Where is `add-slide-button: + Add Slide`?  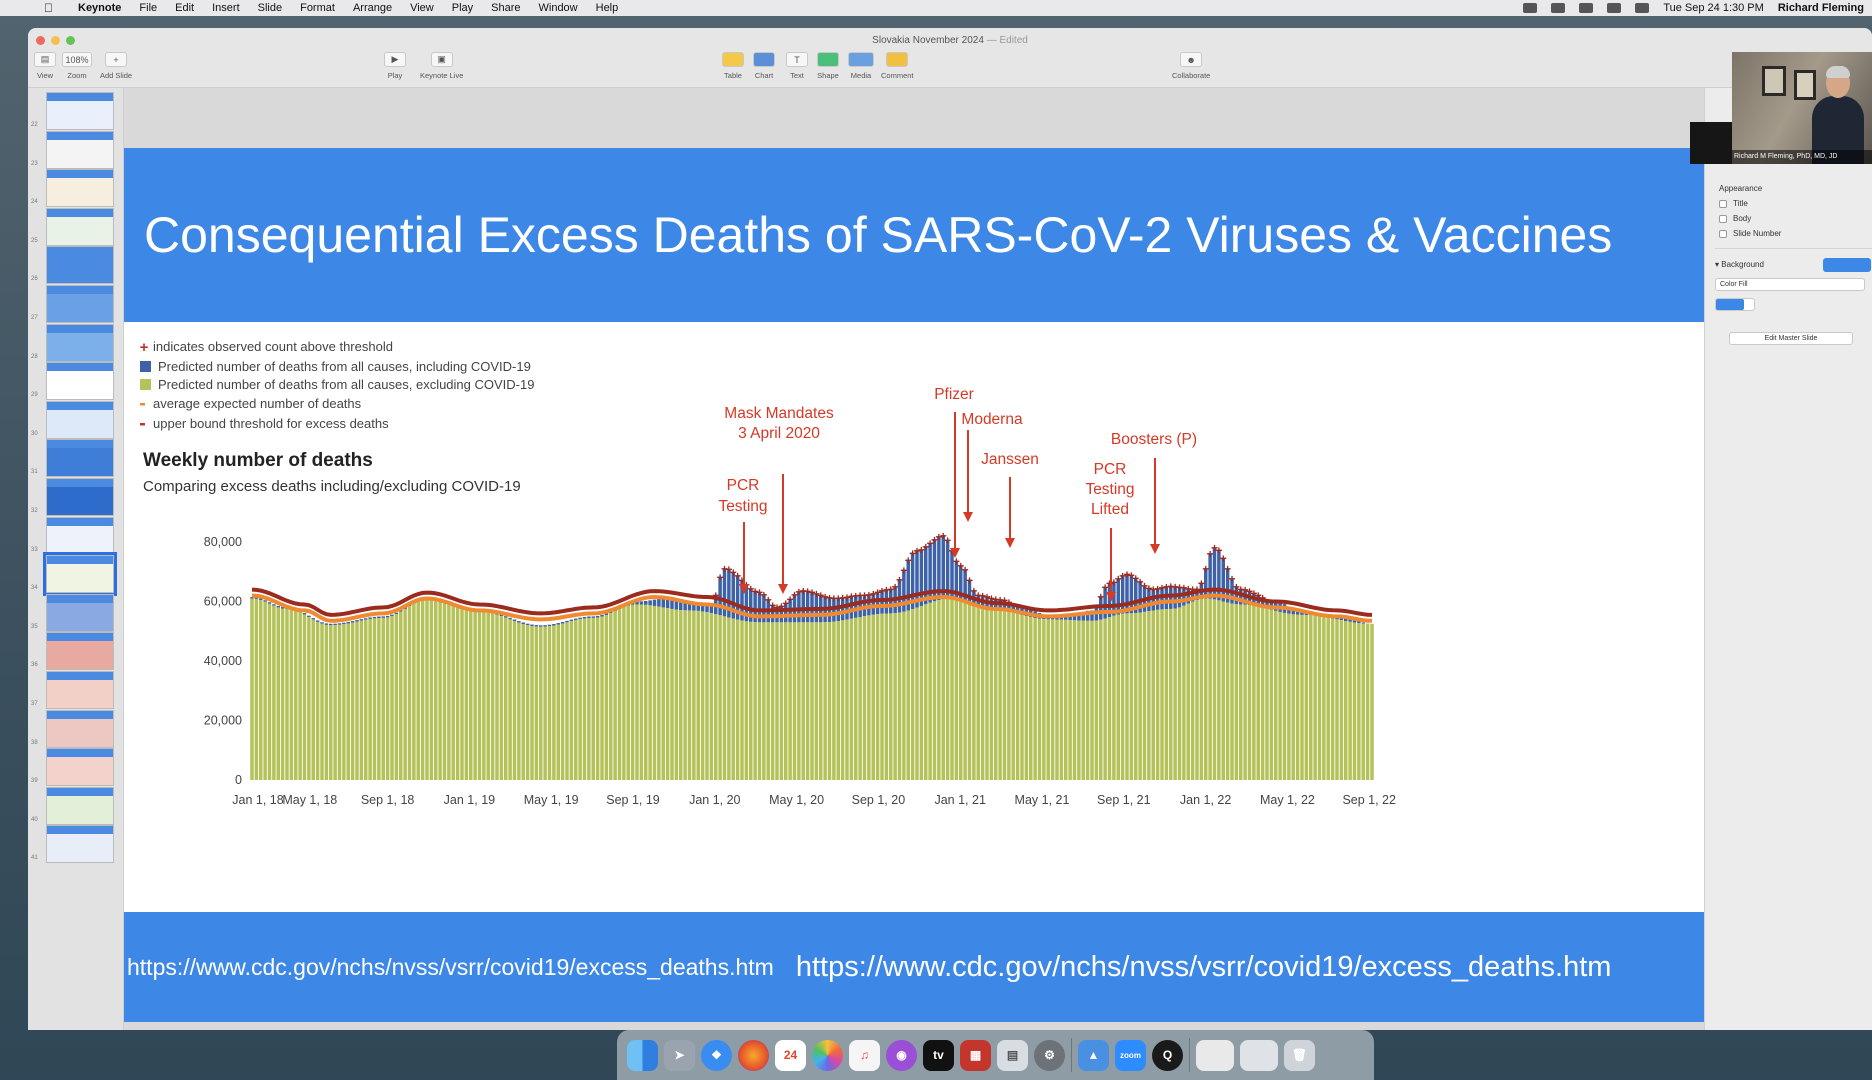 add-slide-button: + Add Slide is located at coordinates (116, 66).